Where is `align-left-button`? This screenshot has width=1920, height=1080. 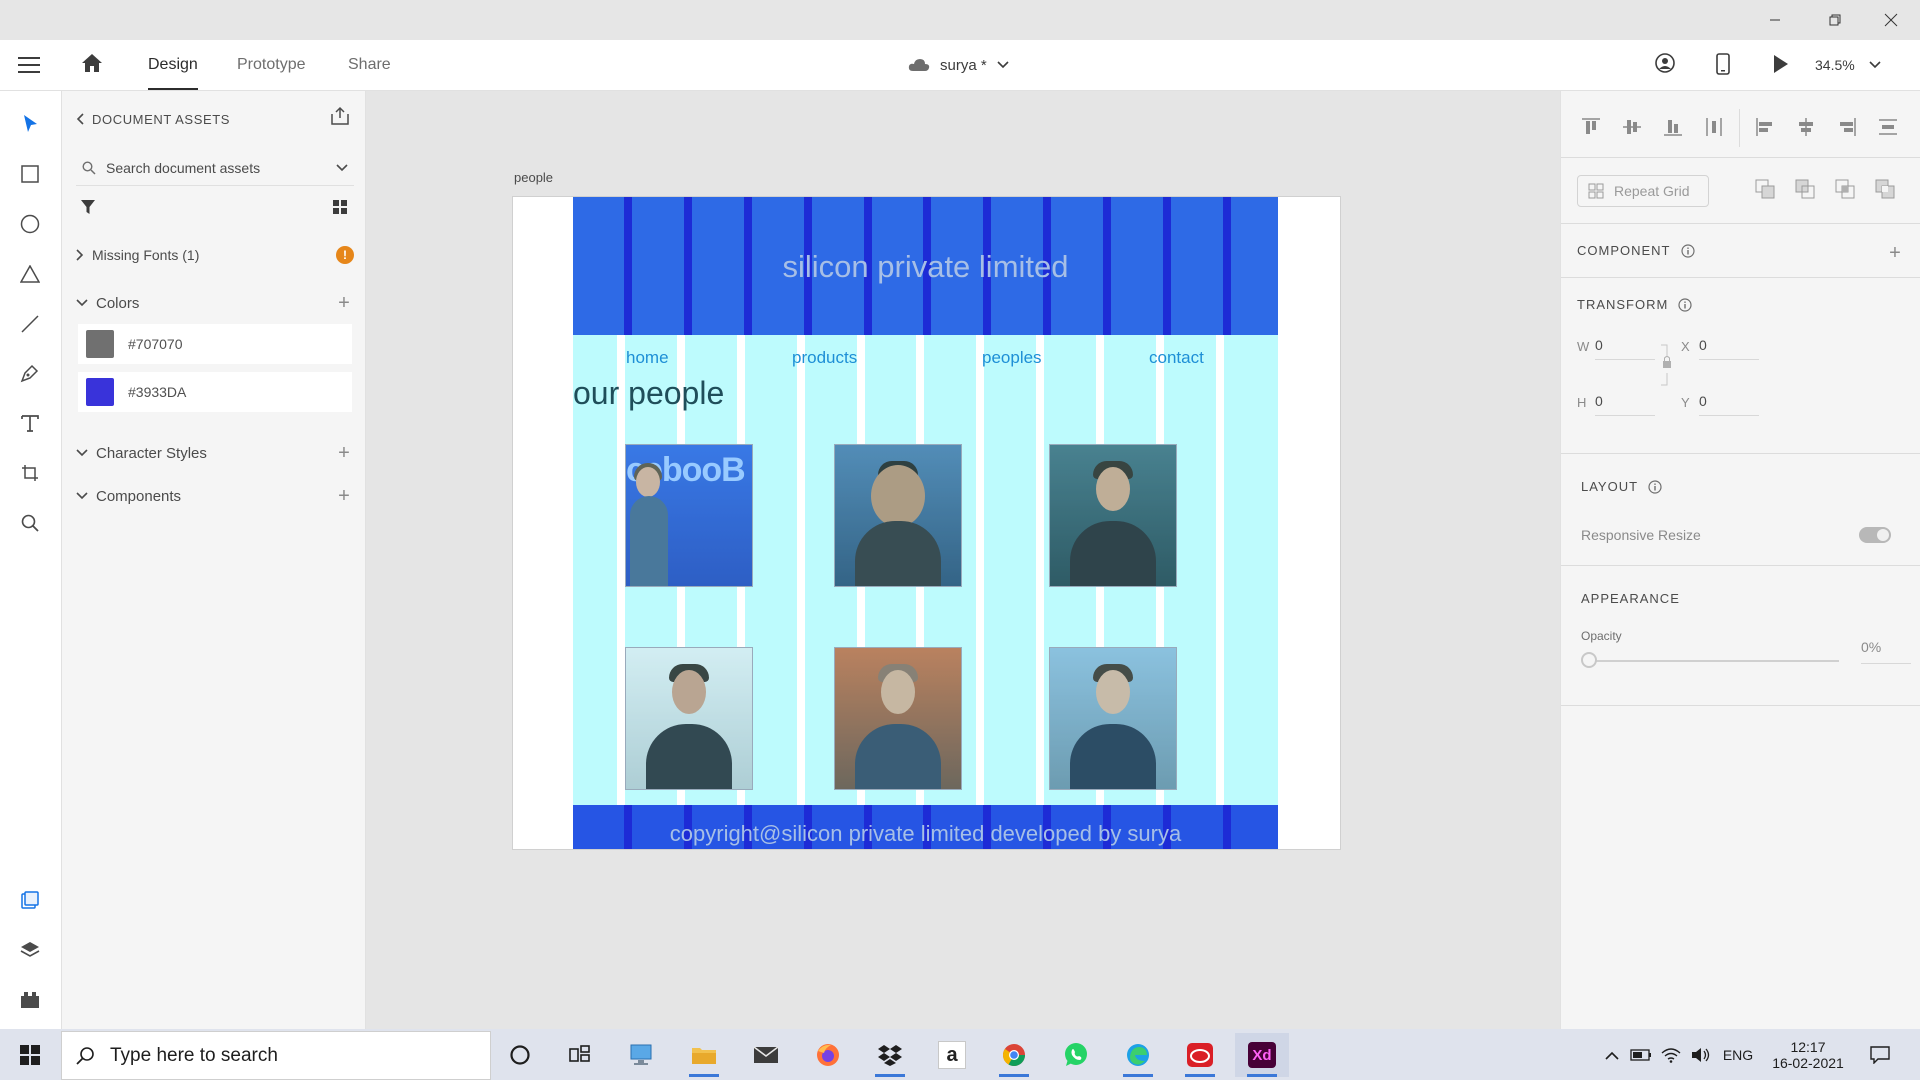 align-left-button is located at coordinates (1765, 127).